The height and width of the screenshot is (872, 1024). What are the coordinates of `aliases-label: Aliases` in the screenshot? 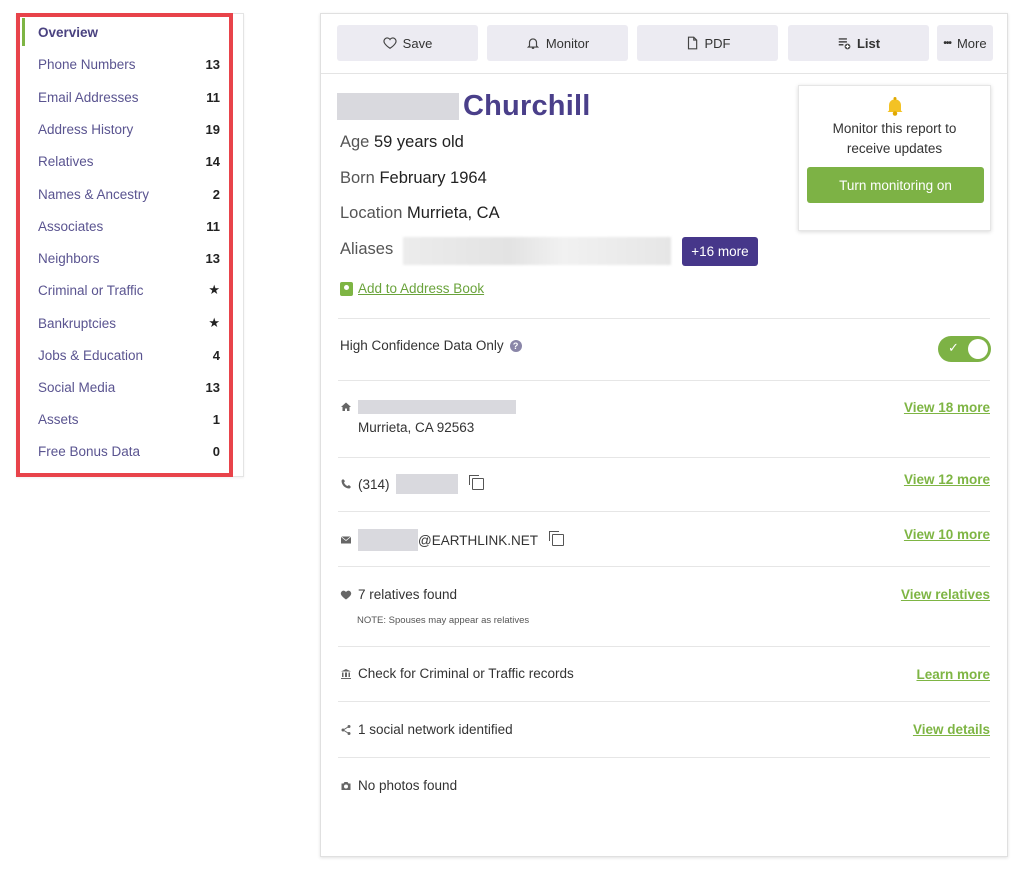 It's located at (367, 249).